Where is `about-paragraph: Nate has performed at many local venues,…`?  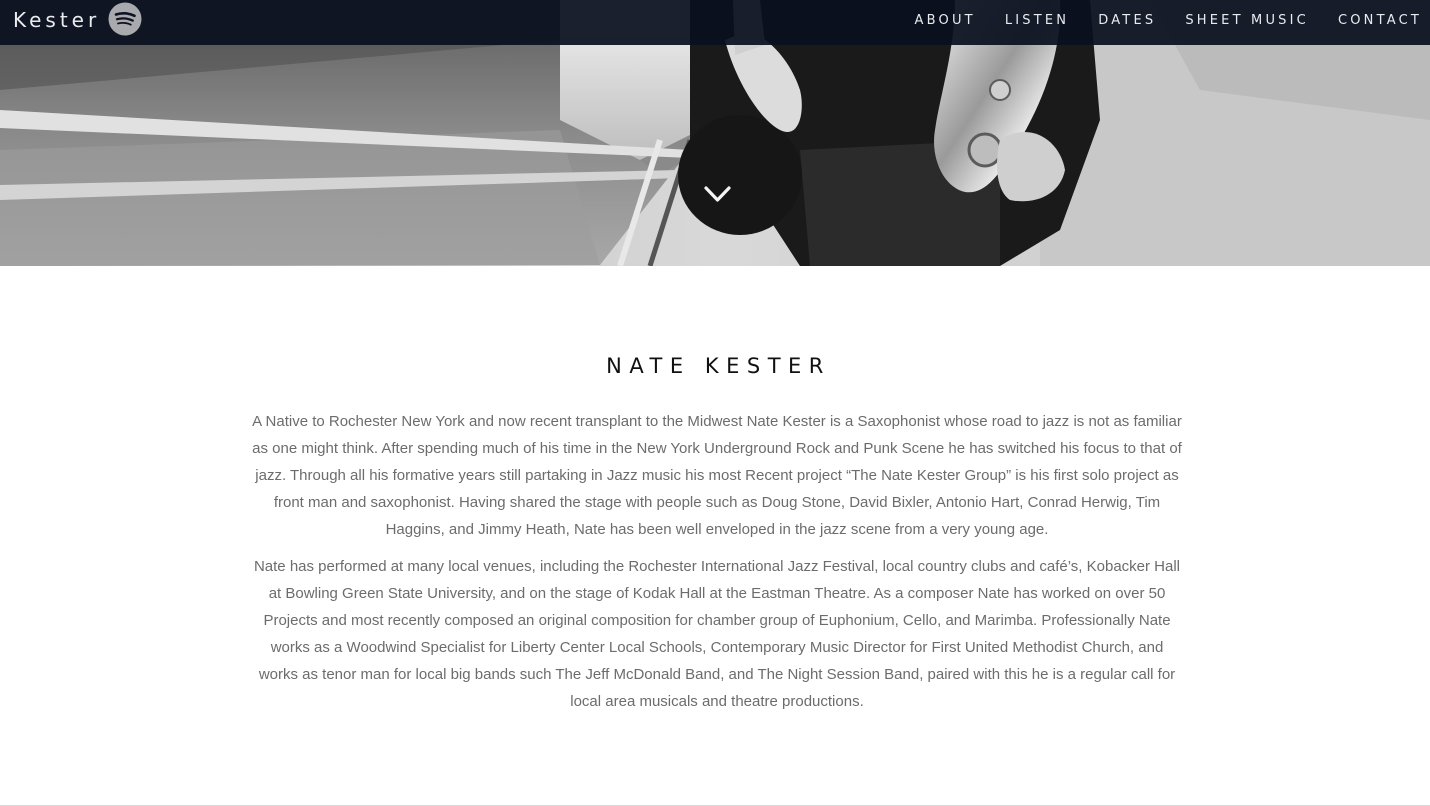 about-paragraph: Nate has performed at many local venues,… is located at coordinates (717, 634).